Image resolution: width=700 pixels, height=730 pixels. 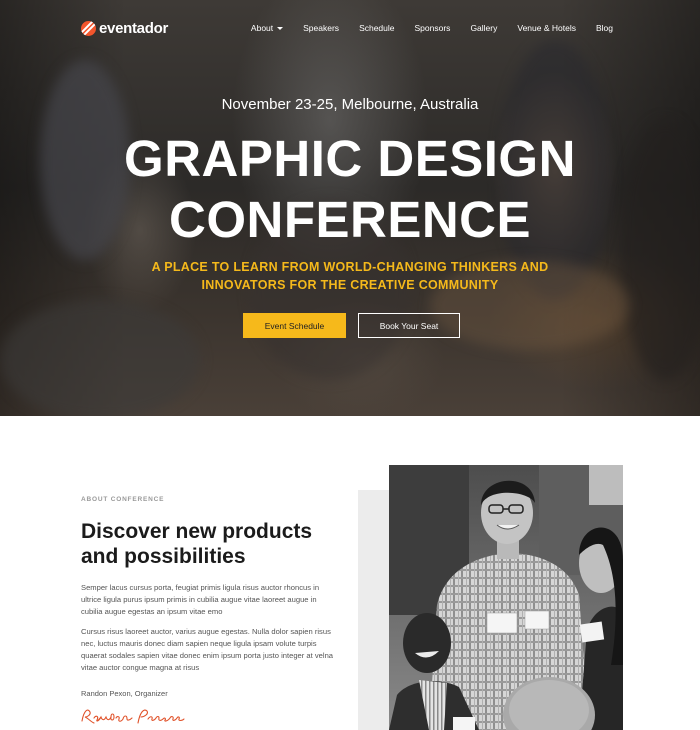 I want to click on title-line: Discover new products, so click(x=197, y=531).